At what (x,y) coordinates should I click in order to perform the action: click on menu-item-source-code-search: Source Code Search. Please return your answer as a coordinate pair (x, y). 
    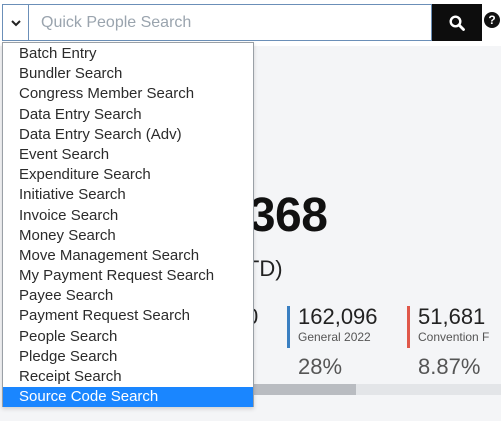
    Looking at the image, I should click on (128, 397).